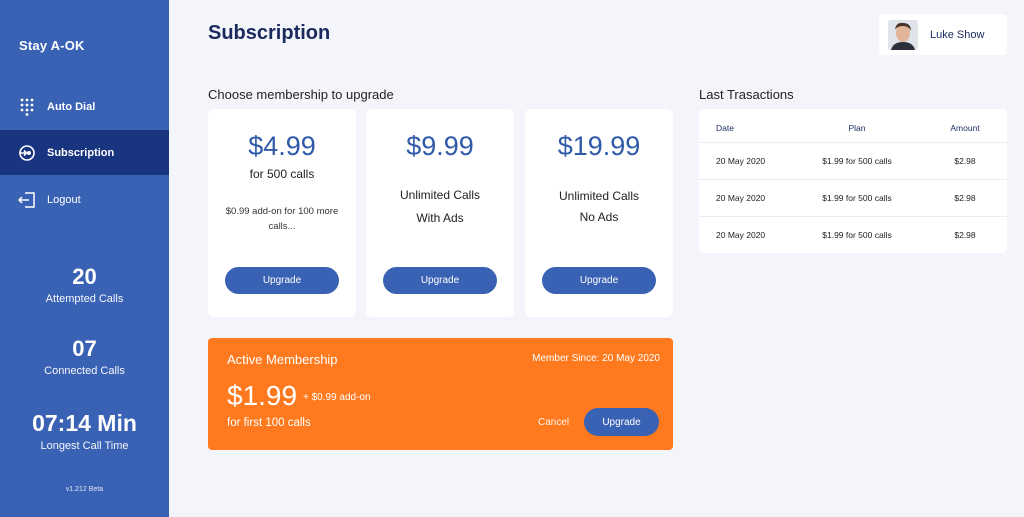  I want to click on stat-caption: Connected Calls, so click(84, 371).